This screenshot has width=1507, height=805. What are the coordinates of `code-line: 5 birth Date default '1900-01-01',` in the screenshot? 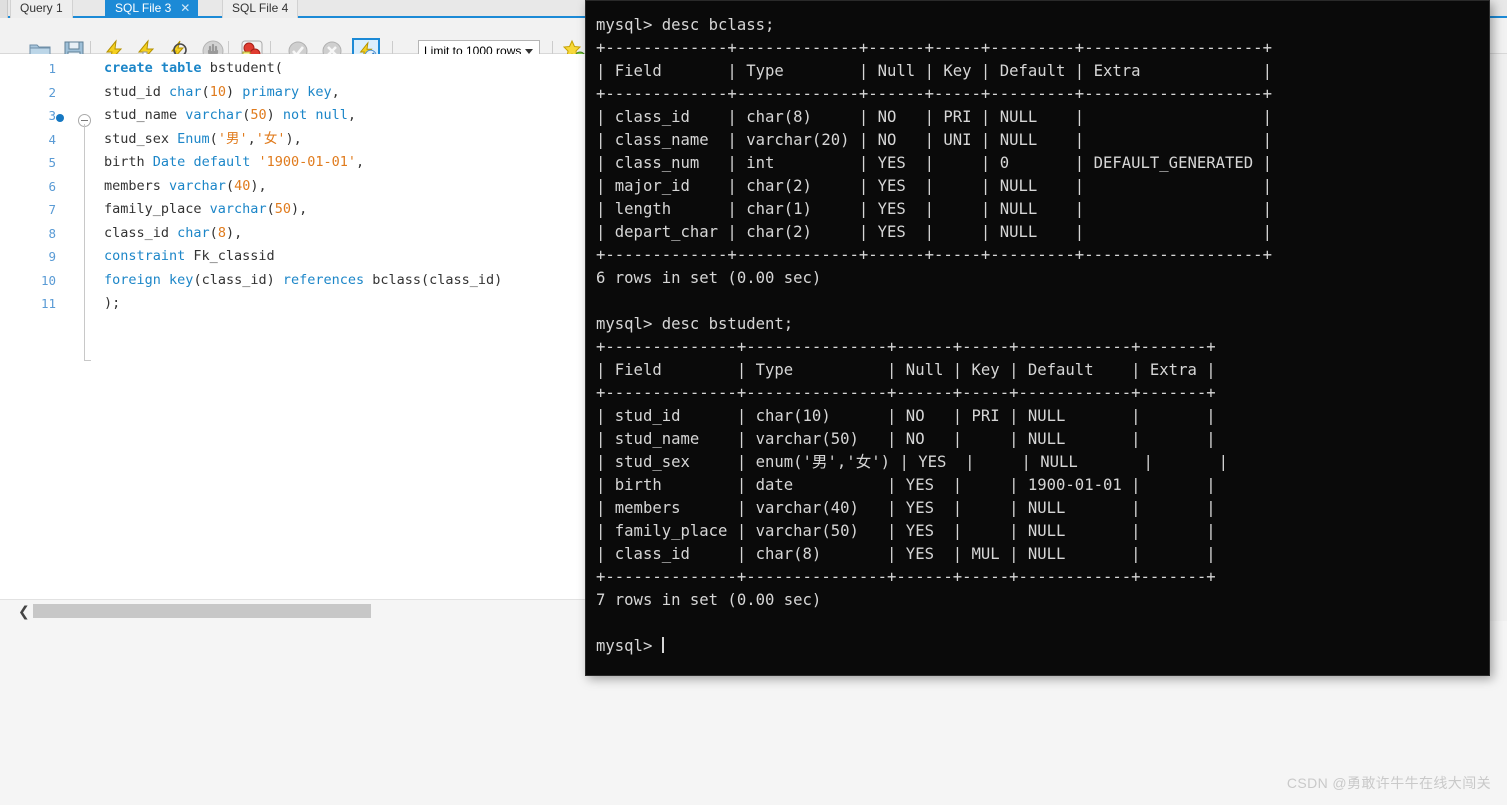 It's located at (297, 163).